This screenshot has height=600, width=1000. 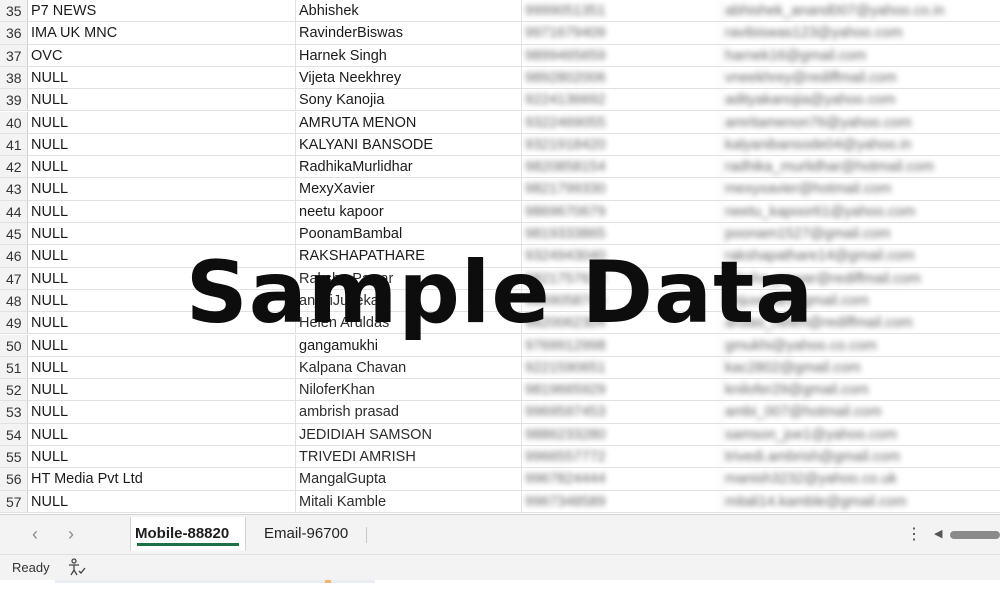 What do you see at coordinates (162, 11) in the screenshot?
I see `cell-company: P7 NEWS` at bounding box center [162, 11].